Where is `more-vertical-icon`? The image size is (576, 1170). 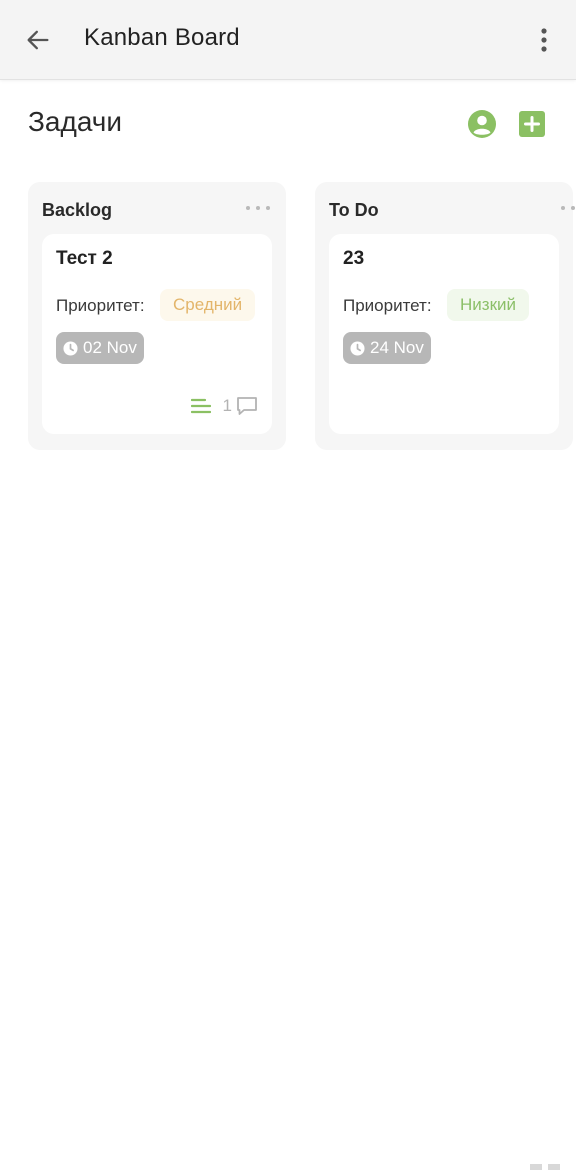 more-vertical-icon is located at coordinates (544, 40).